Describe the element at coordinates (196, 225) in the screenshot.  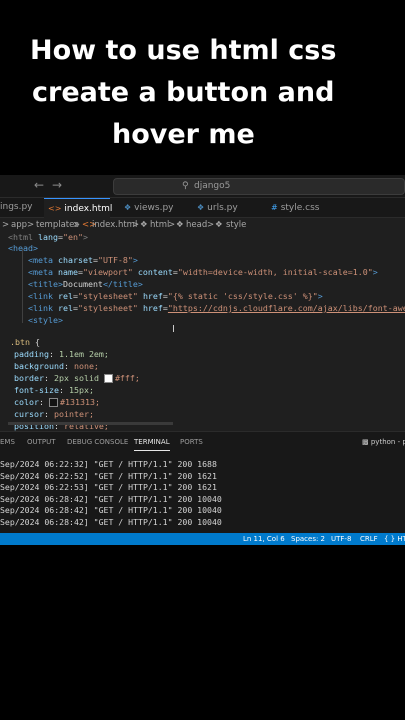
I see `breadcrumb-item-head: head` at that location.